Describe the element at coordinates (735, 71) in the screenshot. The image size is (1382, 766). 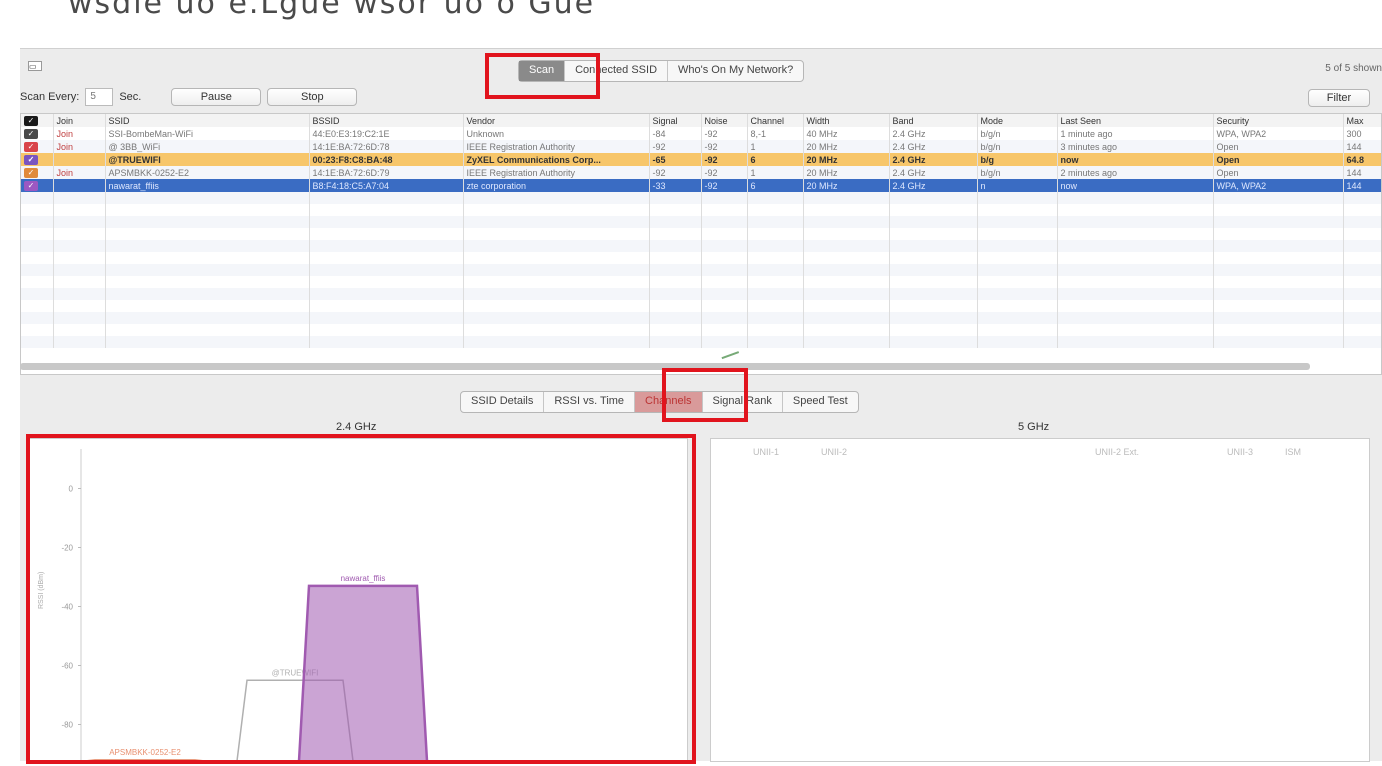
I see `tab-whos-on-my-network: Who's On My Network?` at that location.